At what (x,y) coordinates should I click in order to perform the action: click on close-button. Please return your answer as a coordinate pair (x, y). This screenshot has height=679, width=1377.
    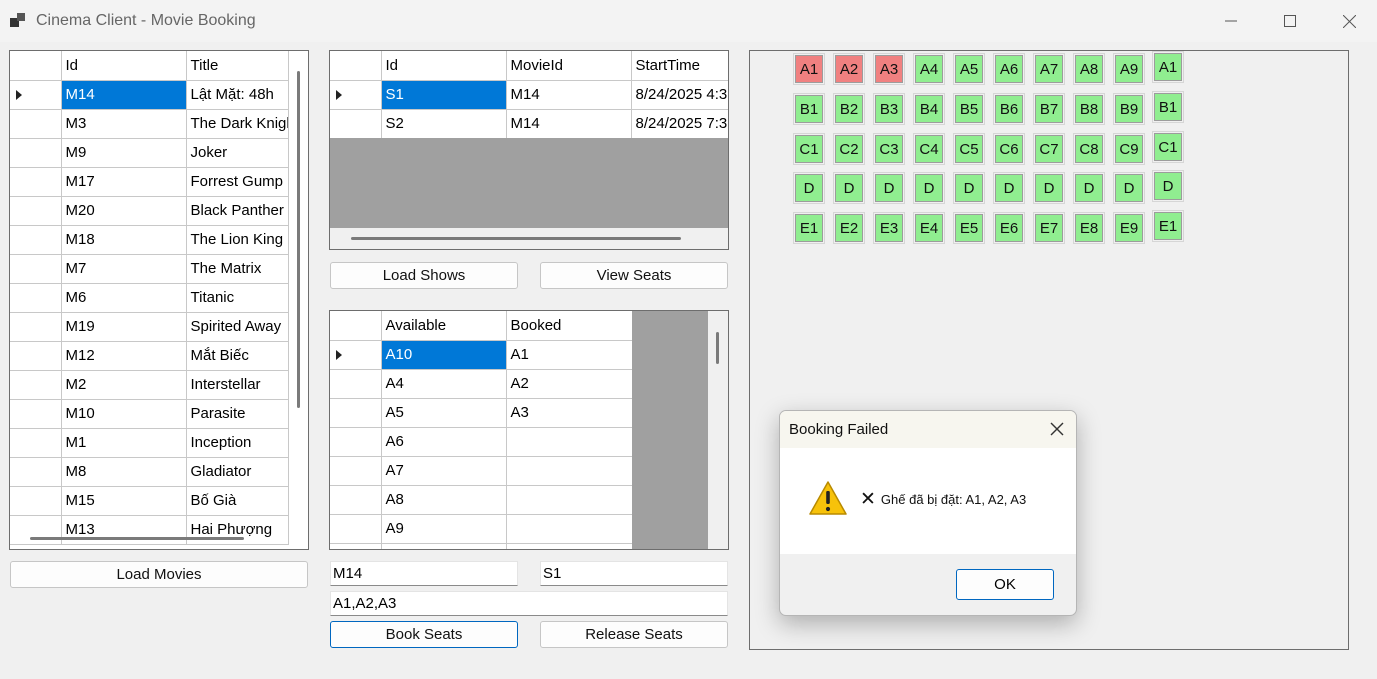
    Looking at the image, I should click on (1349, 21).